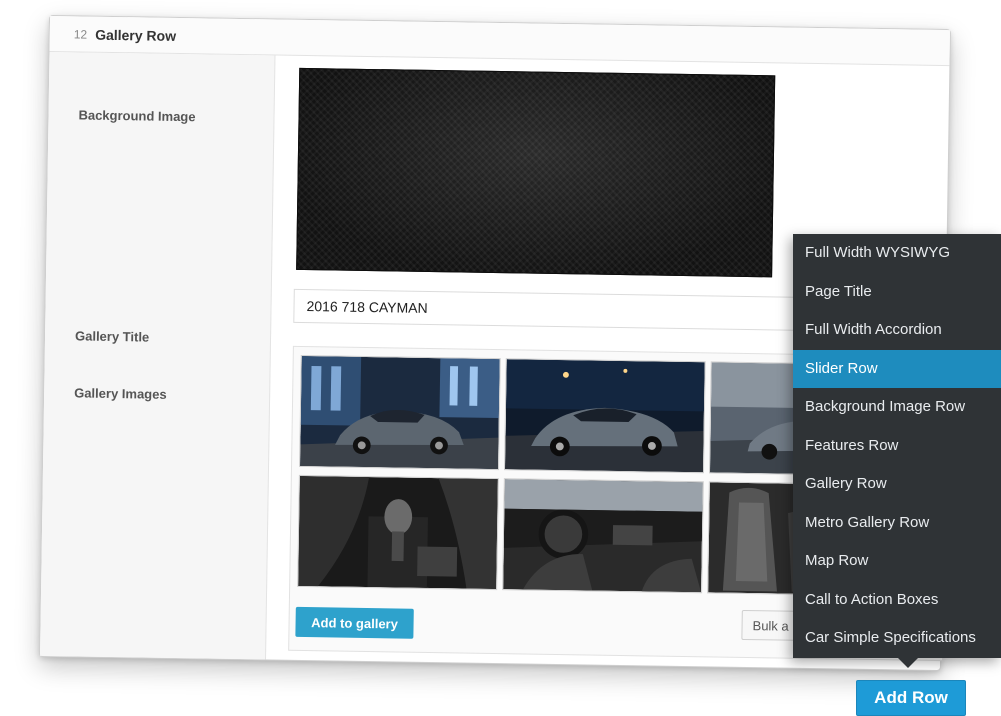 The height and width of the screenshot is (716, 1001). Describe the element at coordinates (80, 34) in the screenshot. I see `row-number: 12` at that location.